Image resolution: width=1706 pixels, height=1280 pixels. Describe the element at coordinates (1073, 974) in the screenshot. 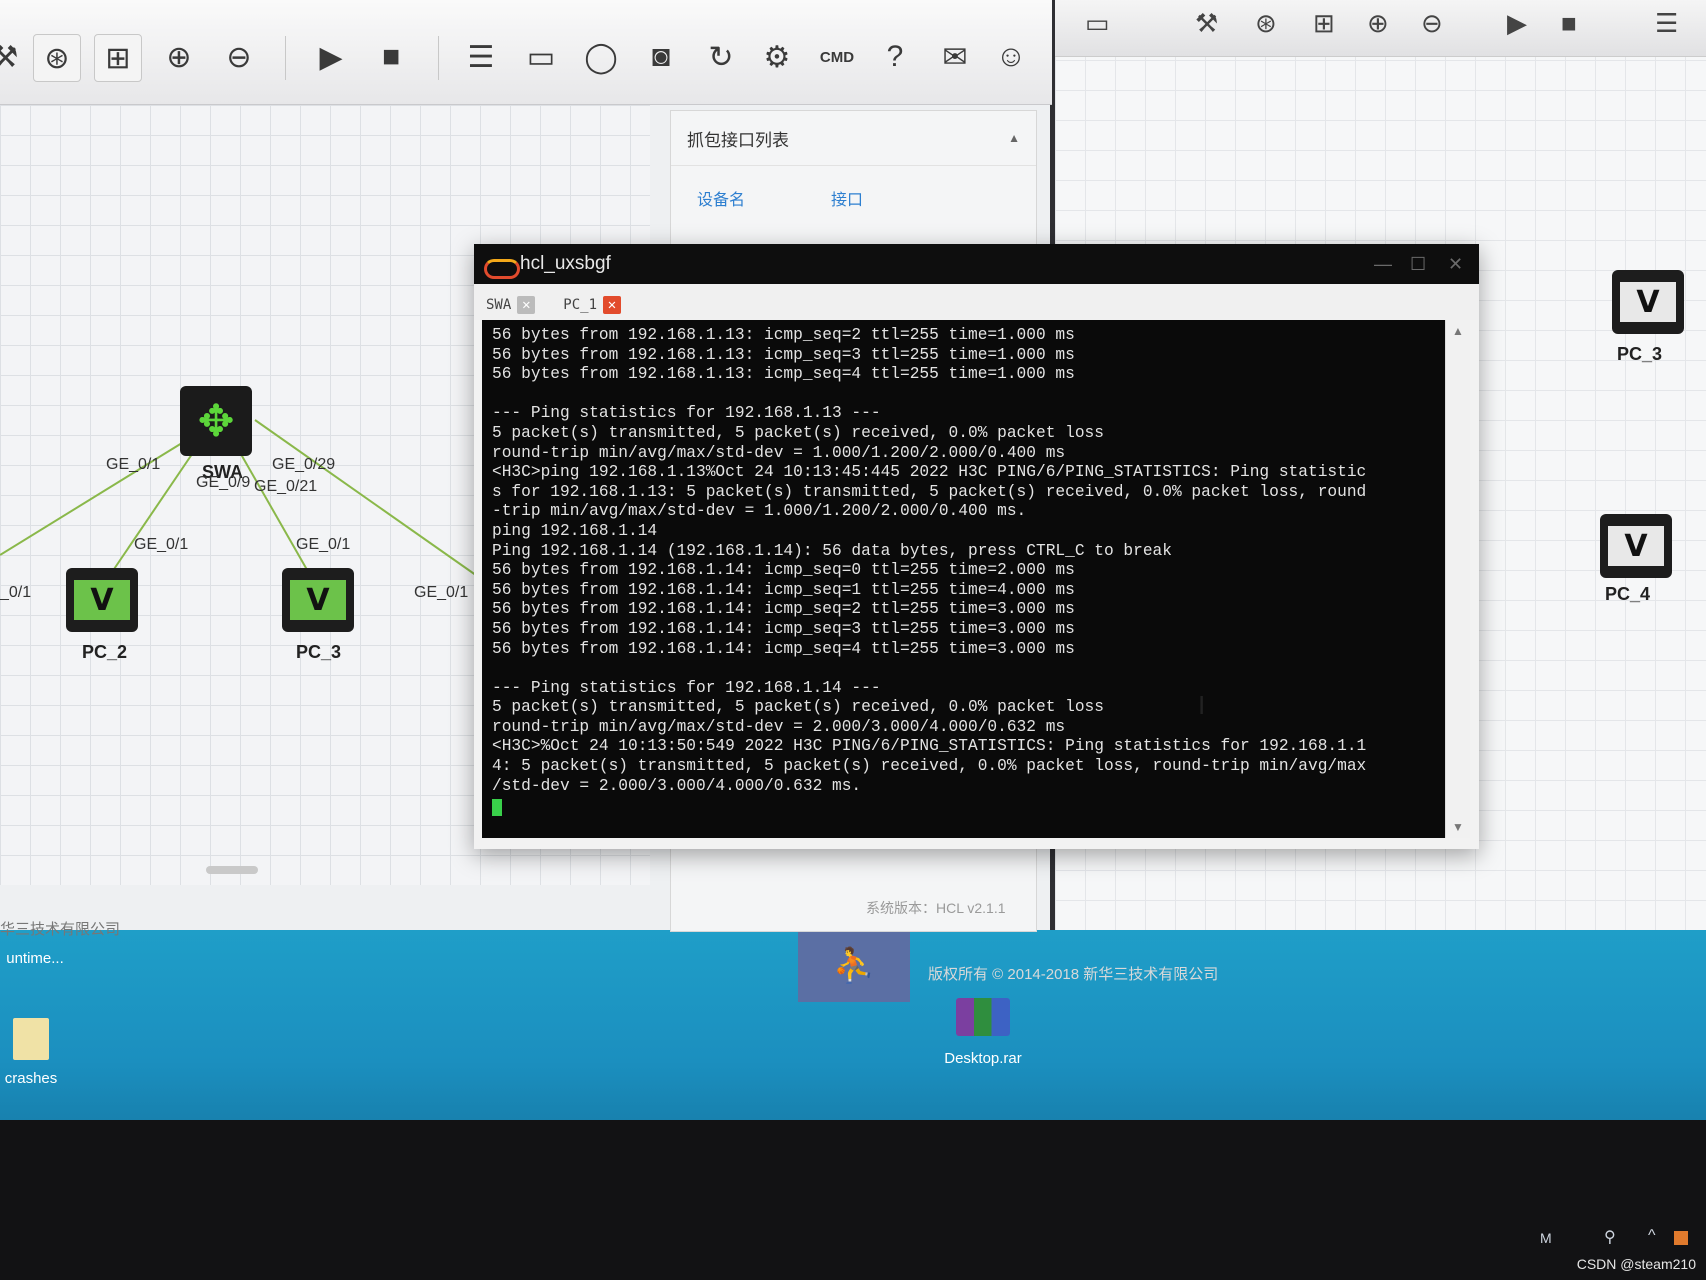

I see `copyright-text: 版权所有 © 2014-2018 新华三技术有限公司` at that location.